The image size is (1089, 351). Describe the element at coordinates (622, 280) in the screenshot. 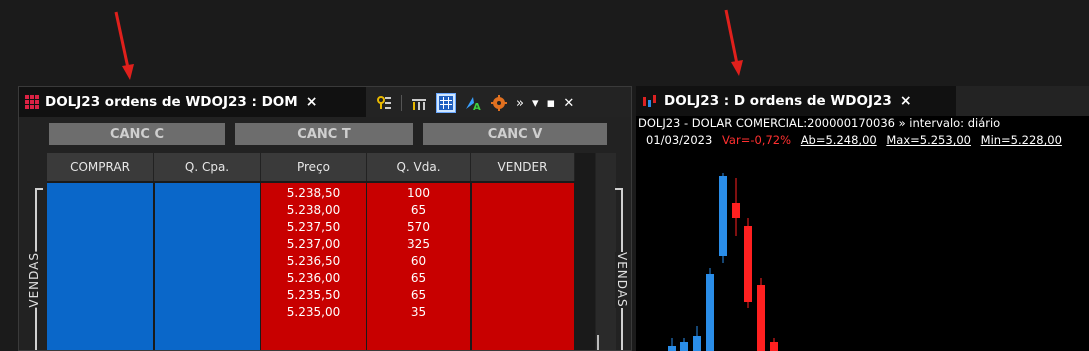

I see `vendas-label-right: VENDAS` at that location.